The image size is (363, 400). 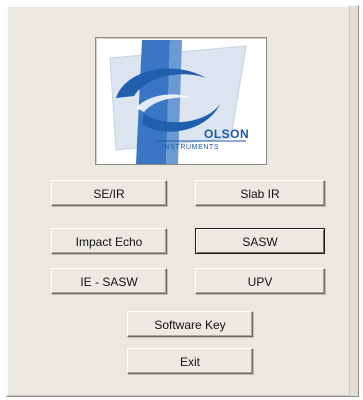 What do you see at coordinates (109, 193) in the screenshot?
I see `se-ir-button: SE/IR` at bounding box center [109, 193].